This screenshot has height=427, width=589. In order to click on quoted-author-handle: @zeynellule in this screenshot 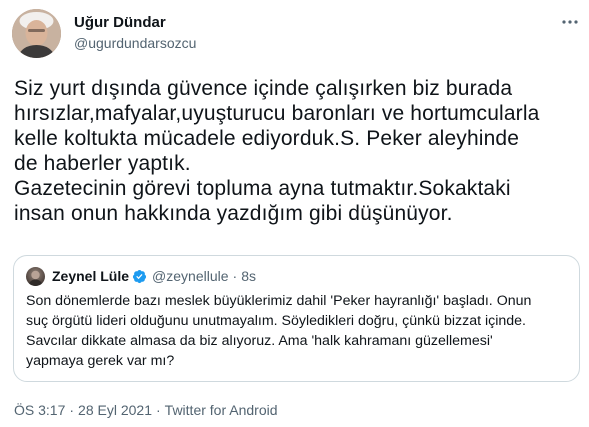, I will do `click(190, 276)`.